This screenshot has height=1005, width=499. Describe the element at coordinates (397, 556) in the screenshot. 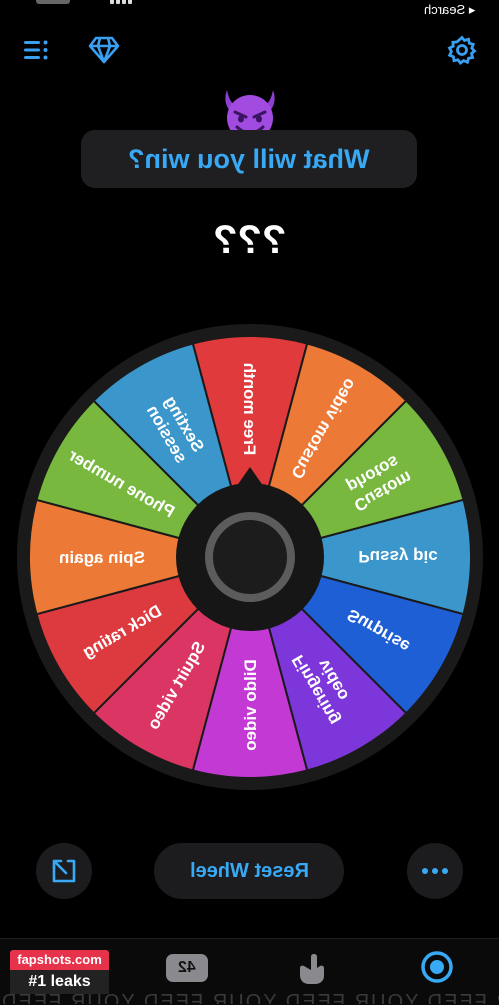

I see `wheel-segment-label: Pussy pic` at that location.